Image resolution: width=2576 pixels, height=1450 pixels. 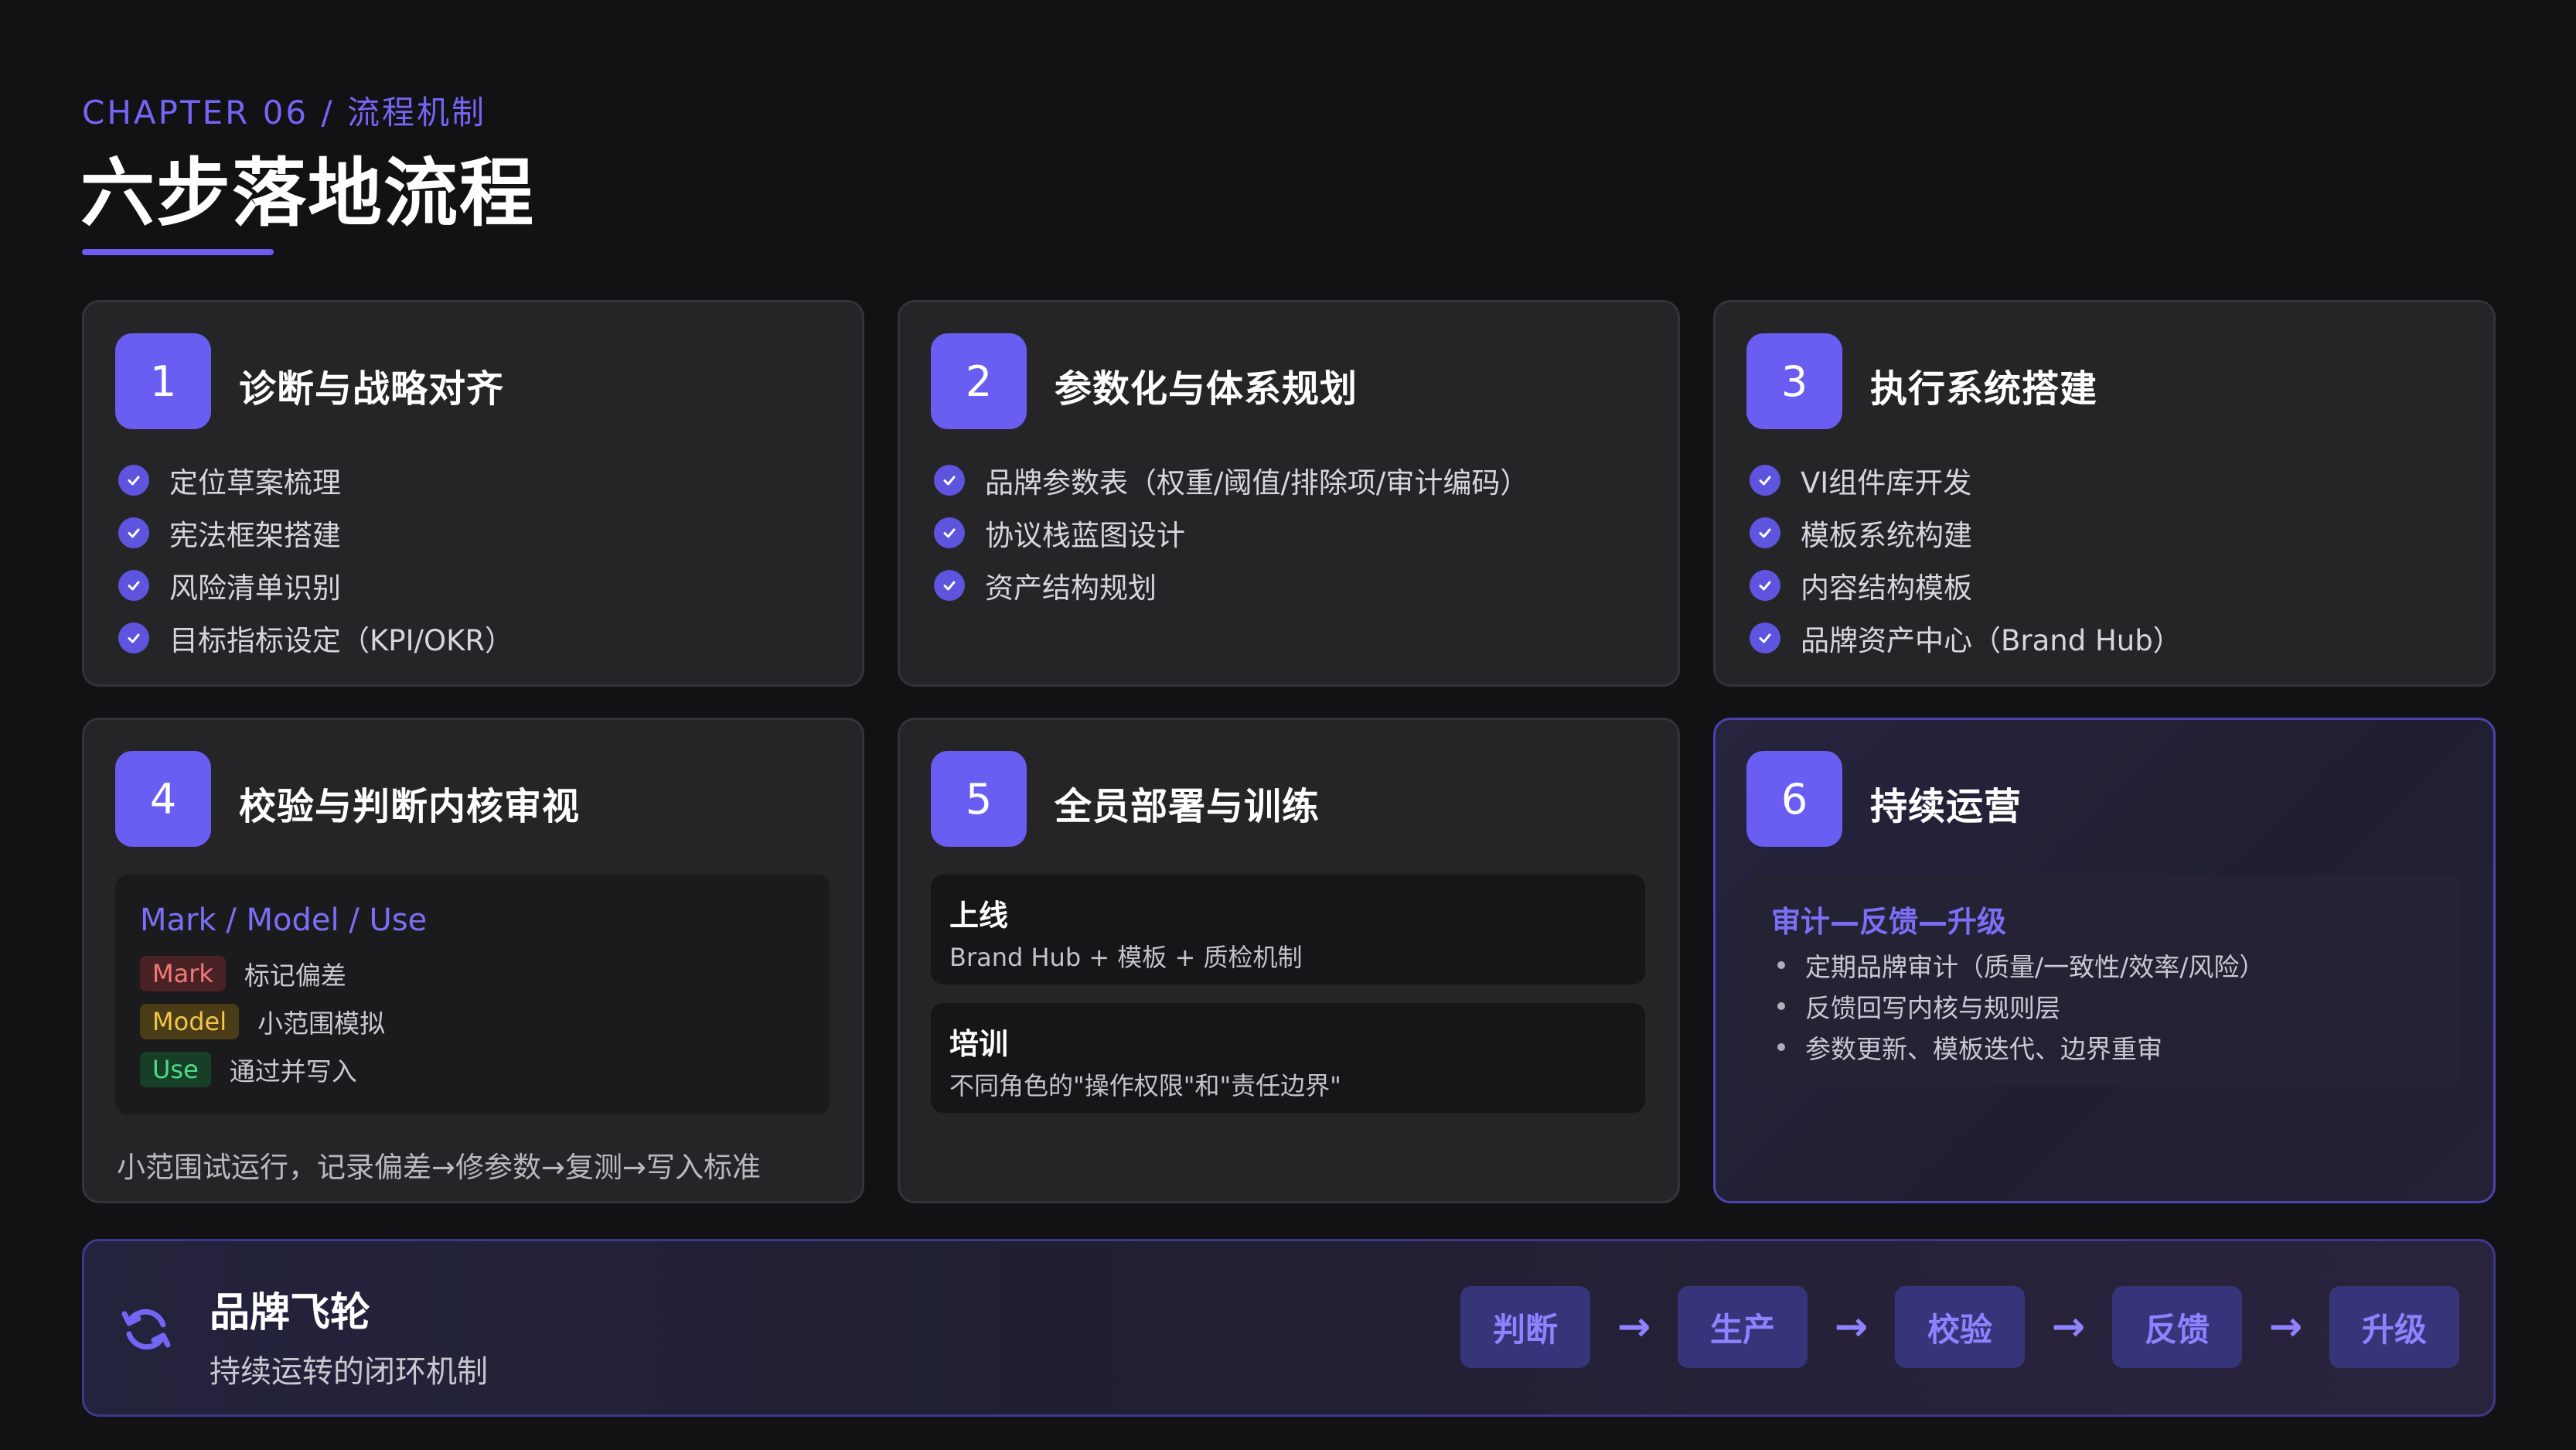 What do you see at coordinates (1289, 1328) in the screenshot?
I see `brand-flywheel-bar: 品牌飞轮 持续运转的闭环机制 判断 → 生产 → 校验 → 反馈 → 升级` at bounding box center [1289, 1328].